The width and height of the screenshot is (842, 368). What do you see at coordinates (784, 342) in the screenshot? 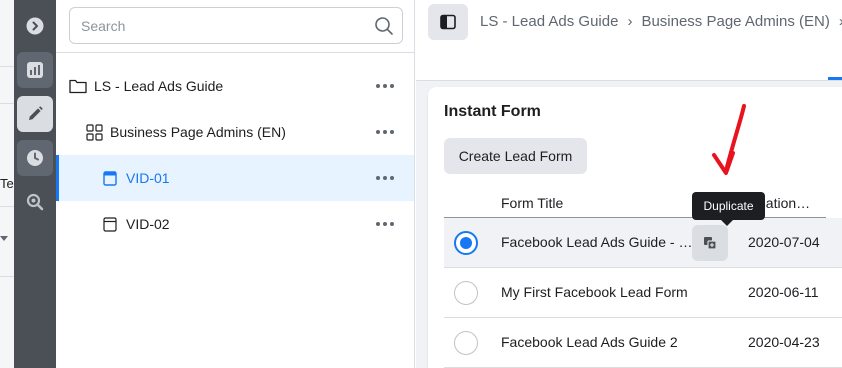
I see `creation-date-cell: 2020-04-23` at bounding box center [784, 342].